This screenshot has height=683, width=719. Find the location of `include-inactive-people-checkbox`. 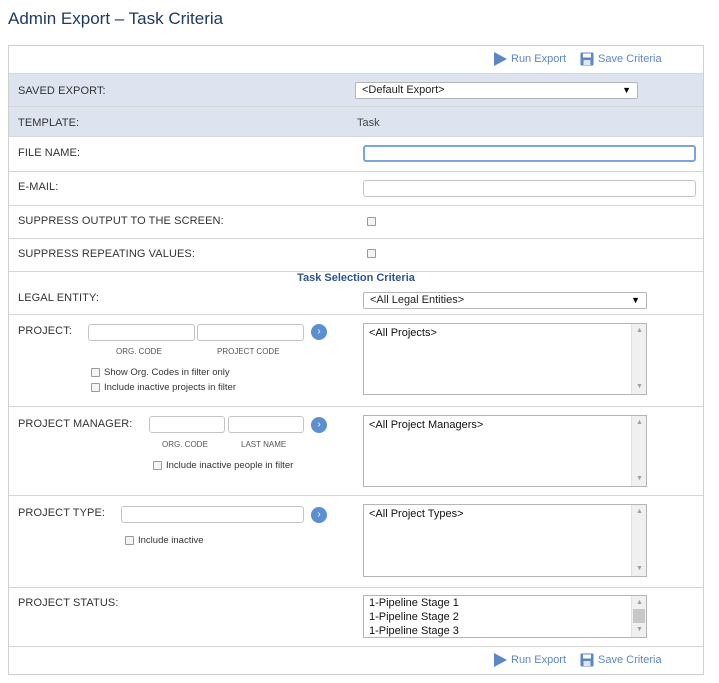

include-inactive-people-checkbox is located at coordinates (157, 465).